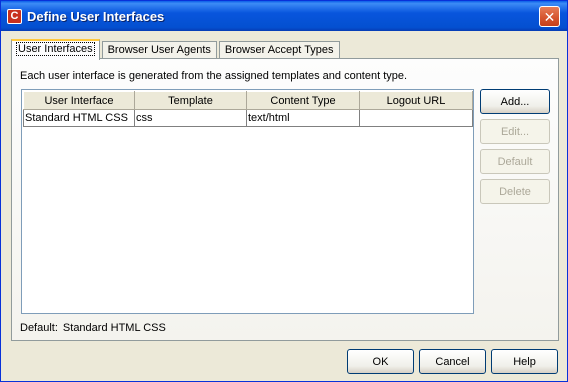  Describe the element at coordinates (380, 361) in the screenshot. I see `ok-button: OK` at that location.